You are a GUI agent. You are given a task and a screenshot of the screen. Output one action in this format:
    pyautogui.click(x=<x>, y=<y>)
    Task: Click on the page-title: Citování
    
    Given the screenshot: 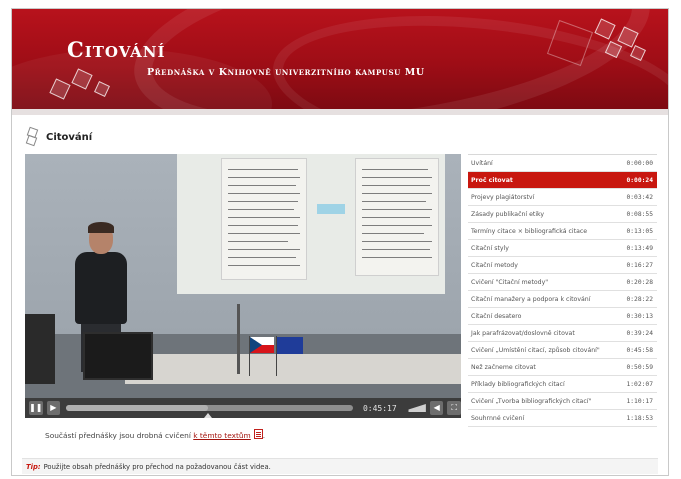 What is the action you would take?
    pyautogui.click(x=69, y=137)
    